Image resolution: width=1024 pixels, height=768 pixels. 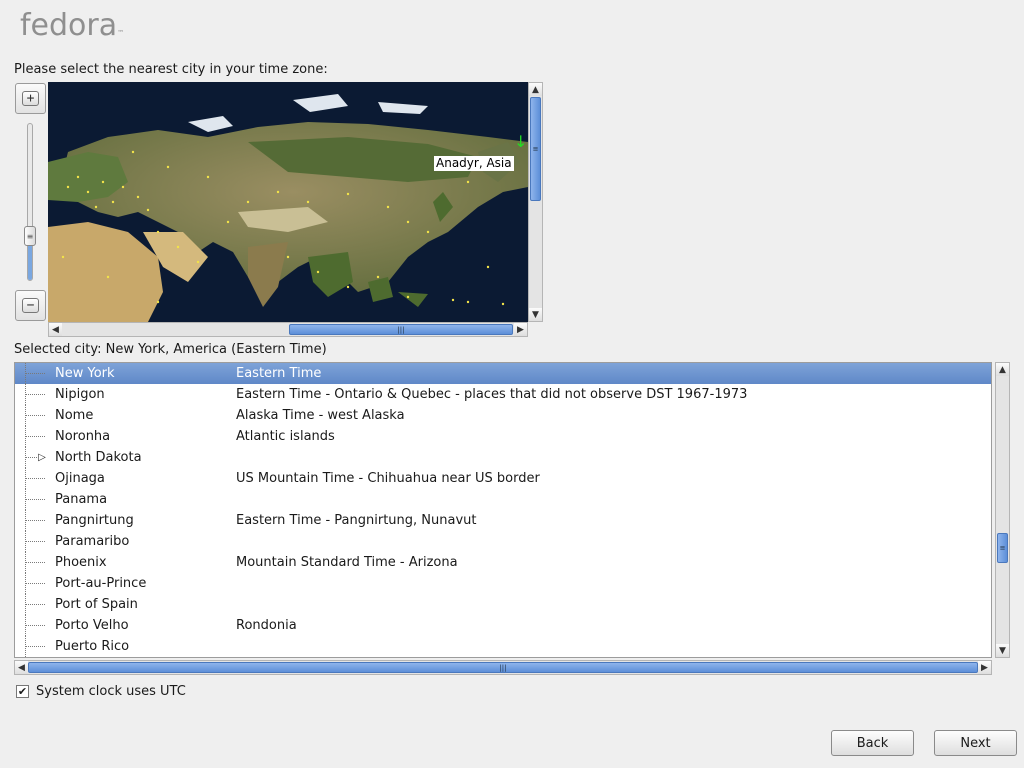 What do you see at coordinates (474, 163) in the screenshot?
I see `map-hover-label: Anadyr, Asia` at bounding box center [474, 163].